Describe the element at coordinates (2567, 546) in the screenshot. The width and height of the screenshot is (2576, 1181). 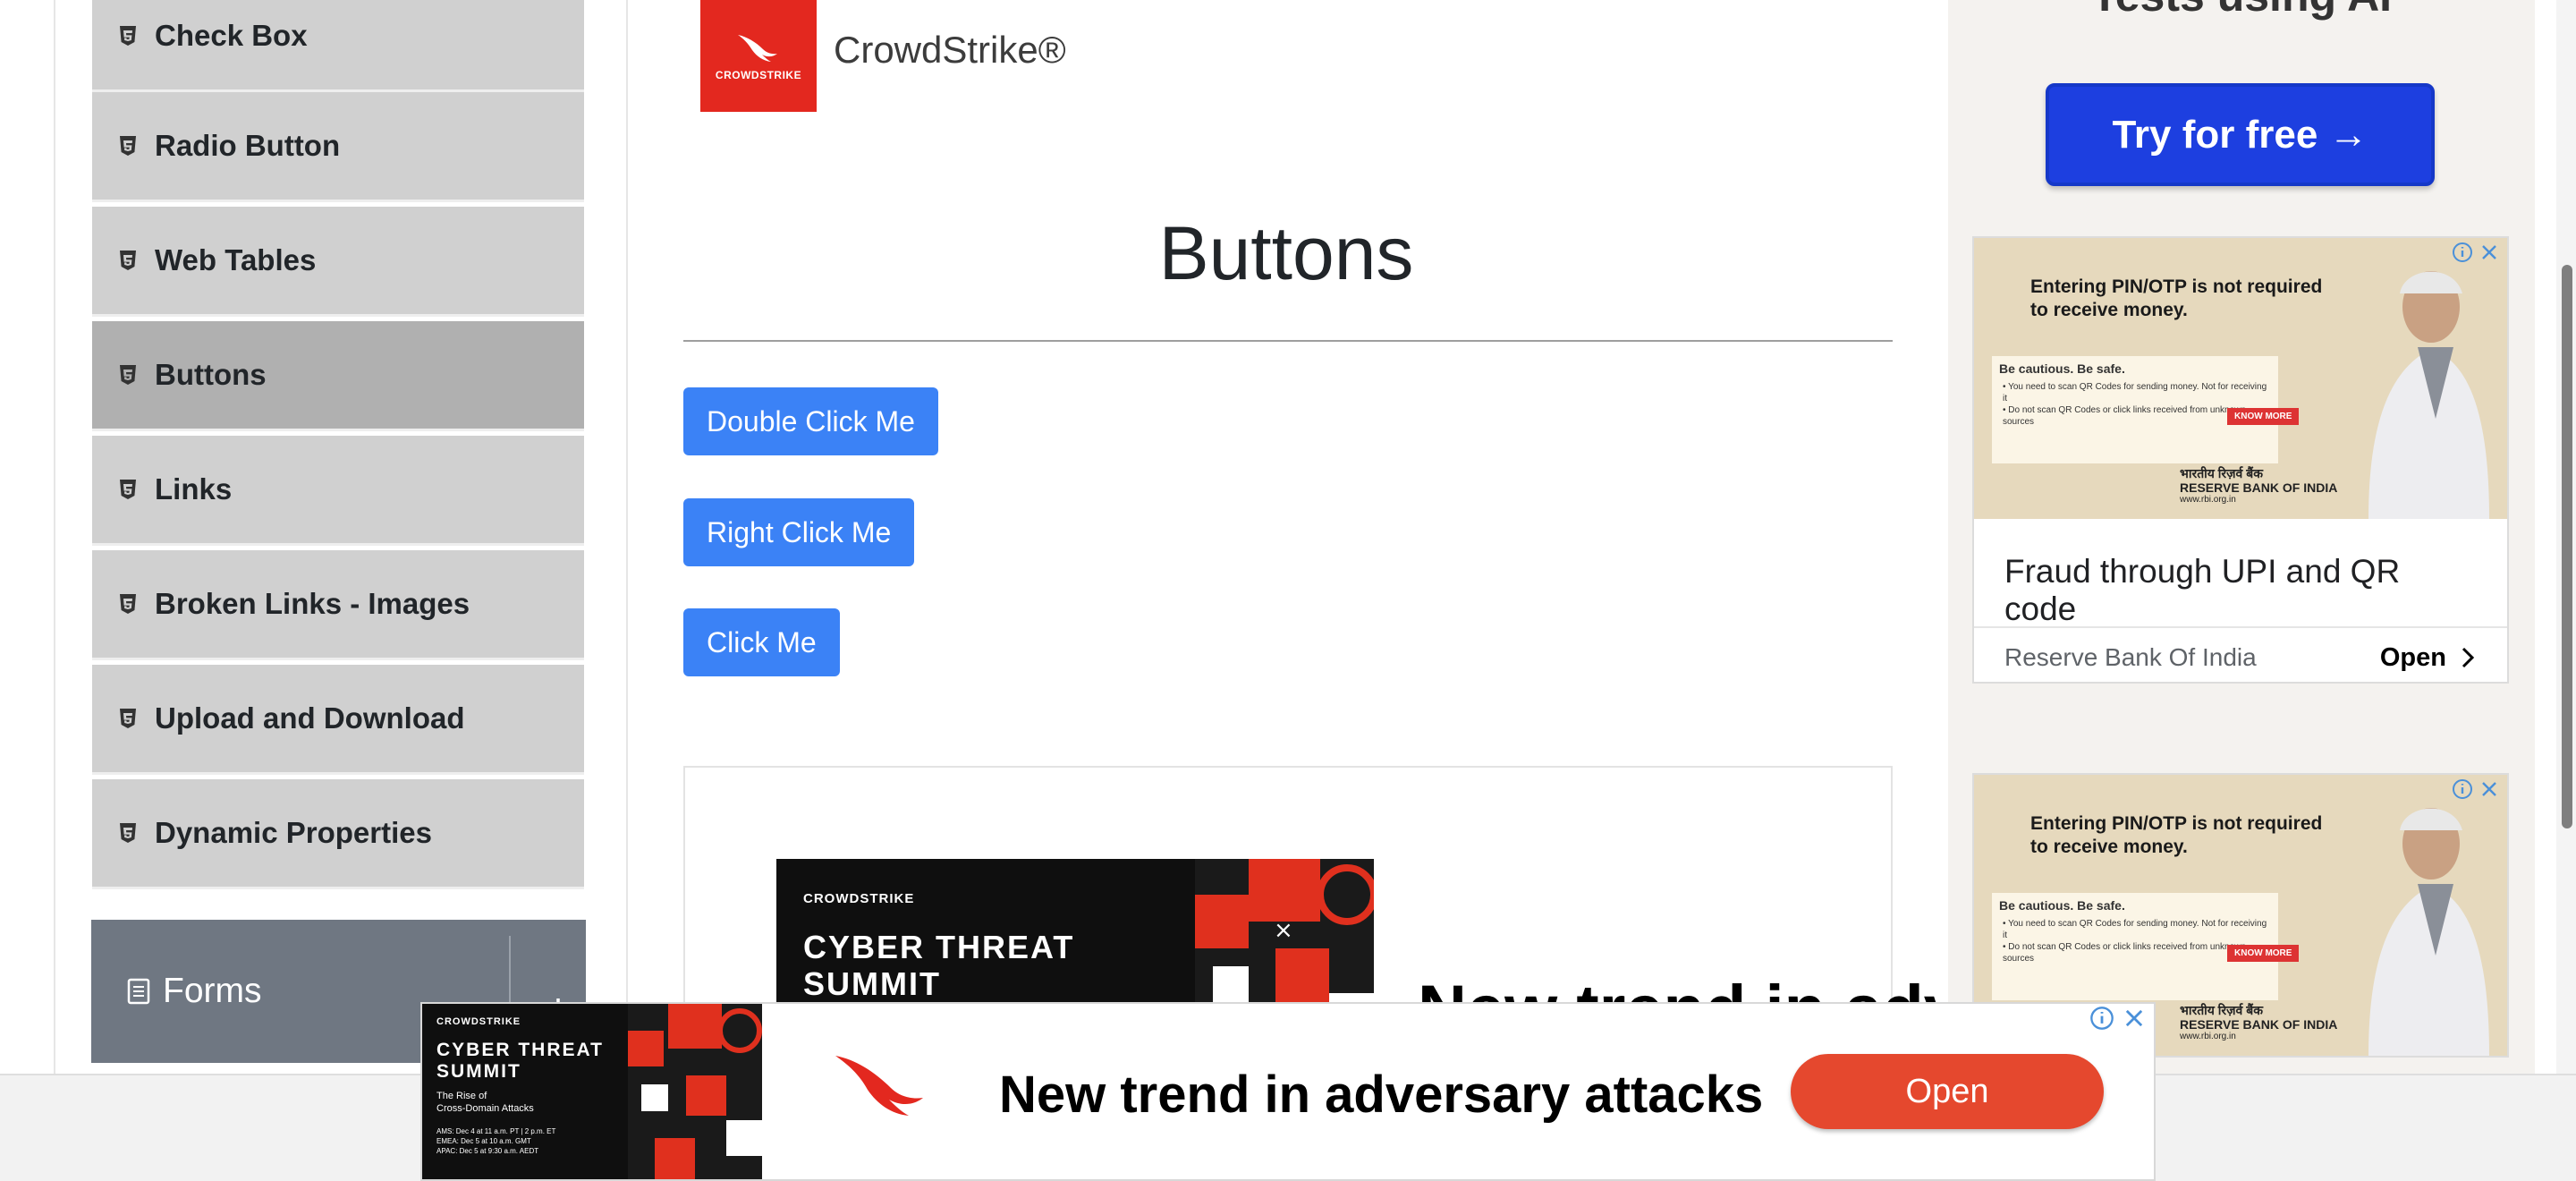
I see `scrollbar-thumb` at that location.